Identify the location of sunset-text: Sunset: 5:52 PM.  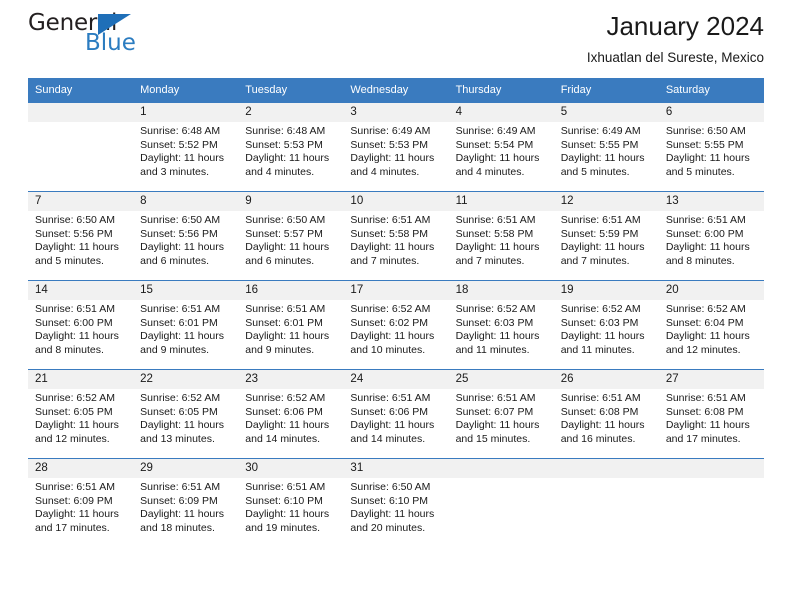
(179, 144).